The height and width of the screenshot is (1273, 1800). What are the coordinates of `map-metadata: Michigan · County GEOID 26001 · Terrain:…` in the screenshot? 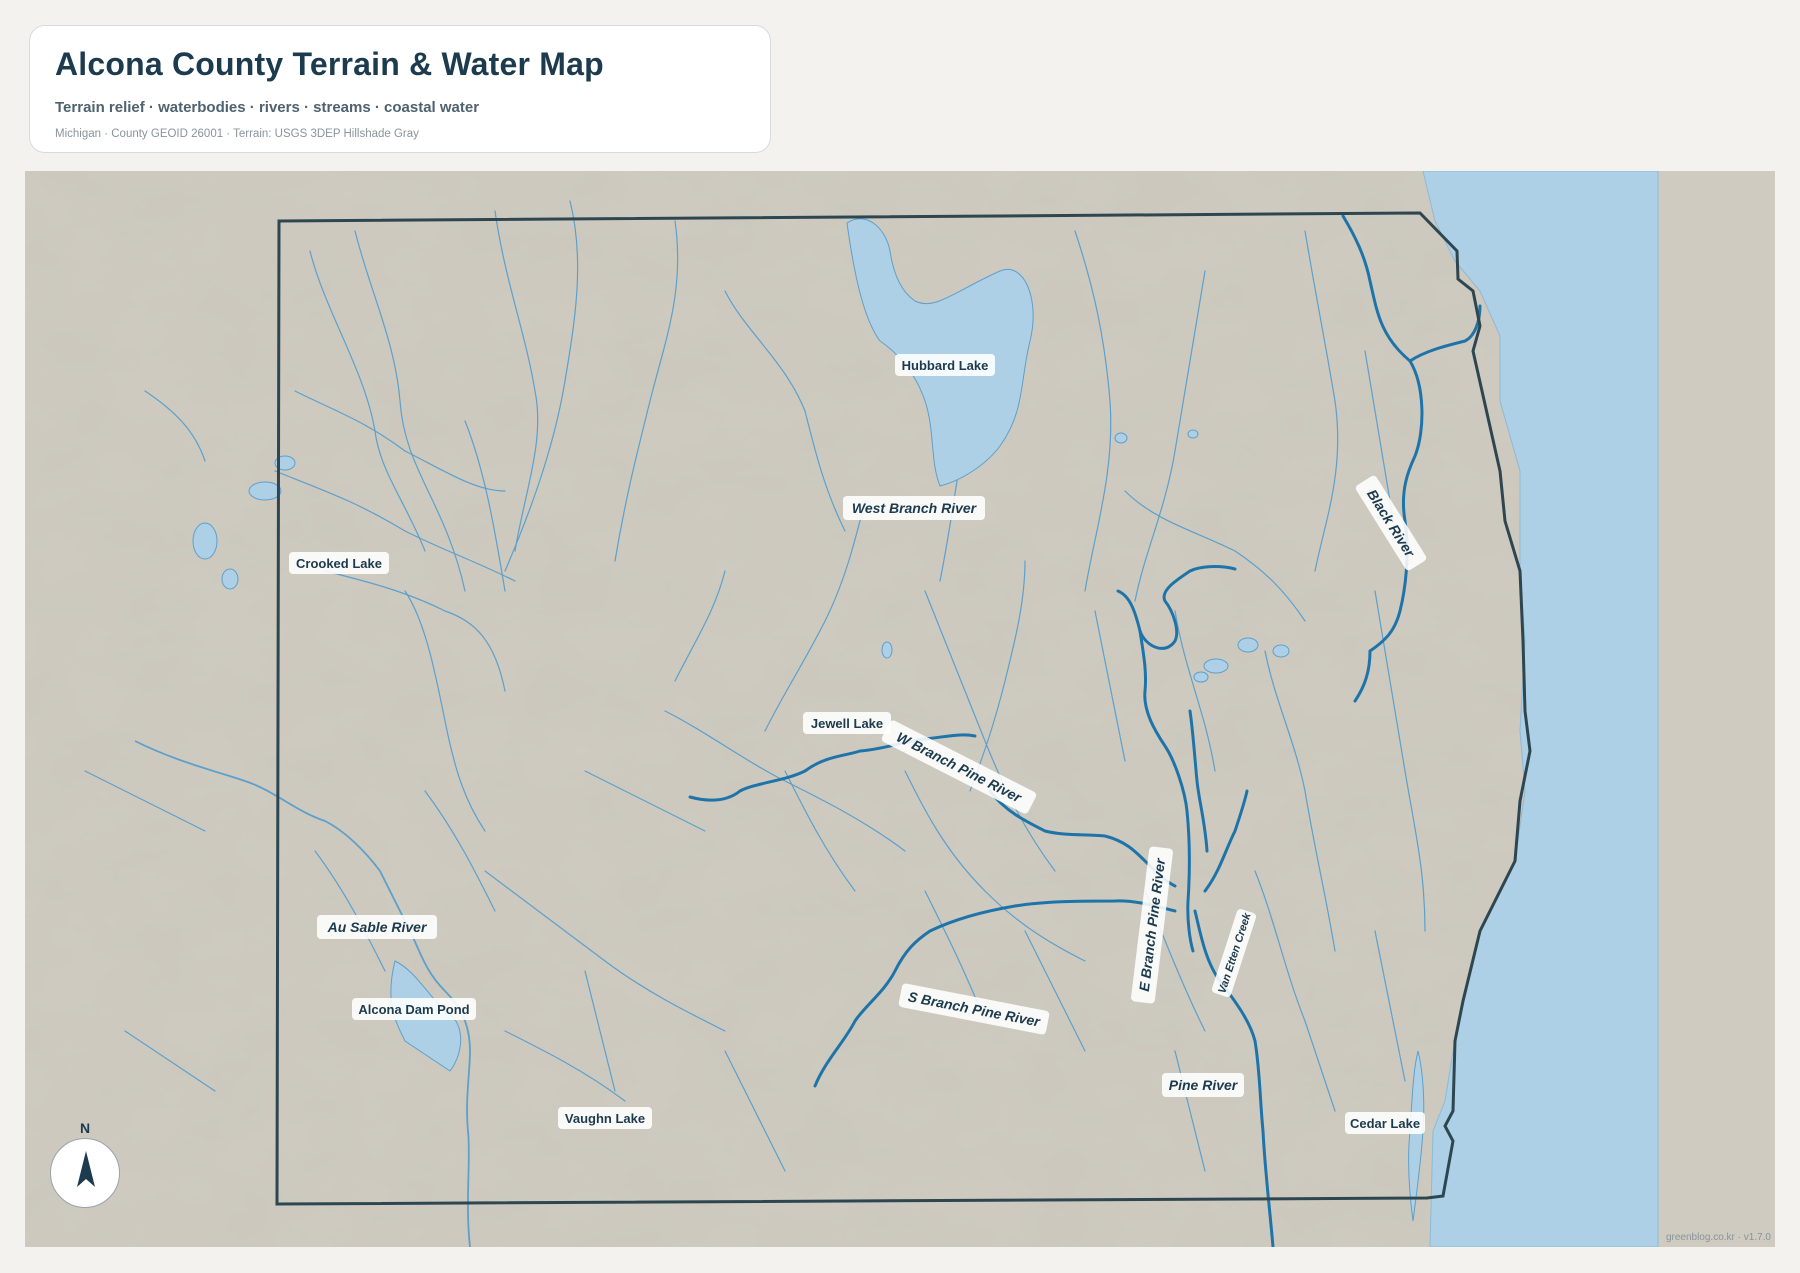 It's located at (237, 134).